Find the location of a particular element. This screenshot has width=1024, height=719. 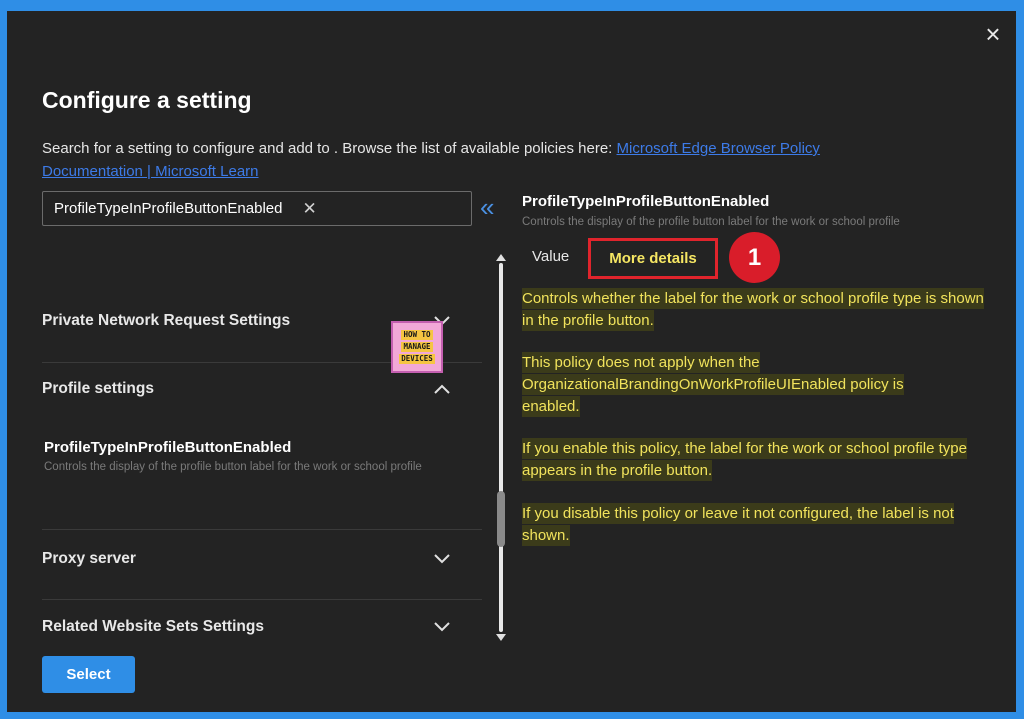

details-title: ProfileTypeInProfileButtonEnabled is located at coordinates (646, 201).